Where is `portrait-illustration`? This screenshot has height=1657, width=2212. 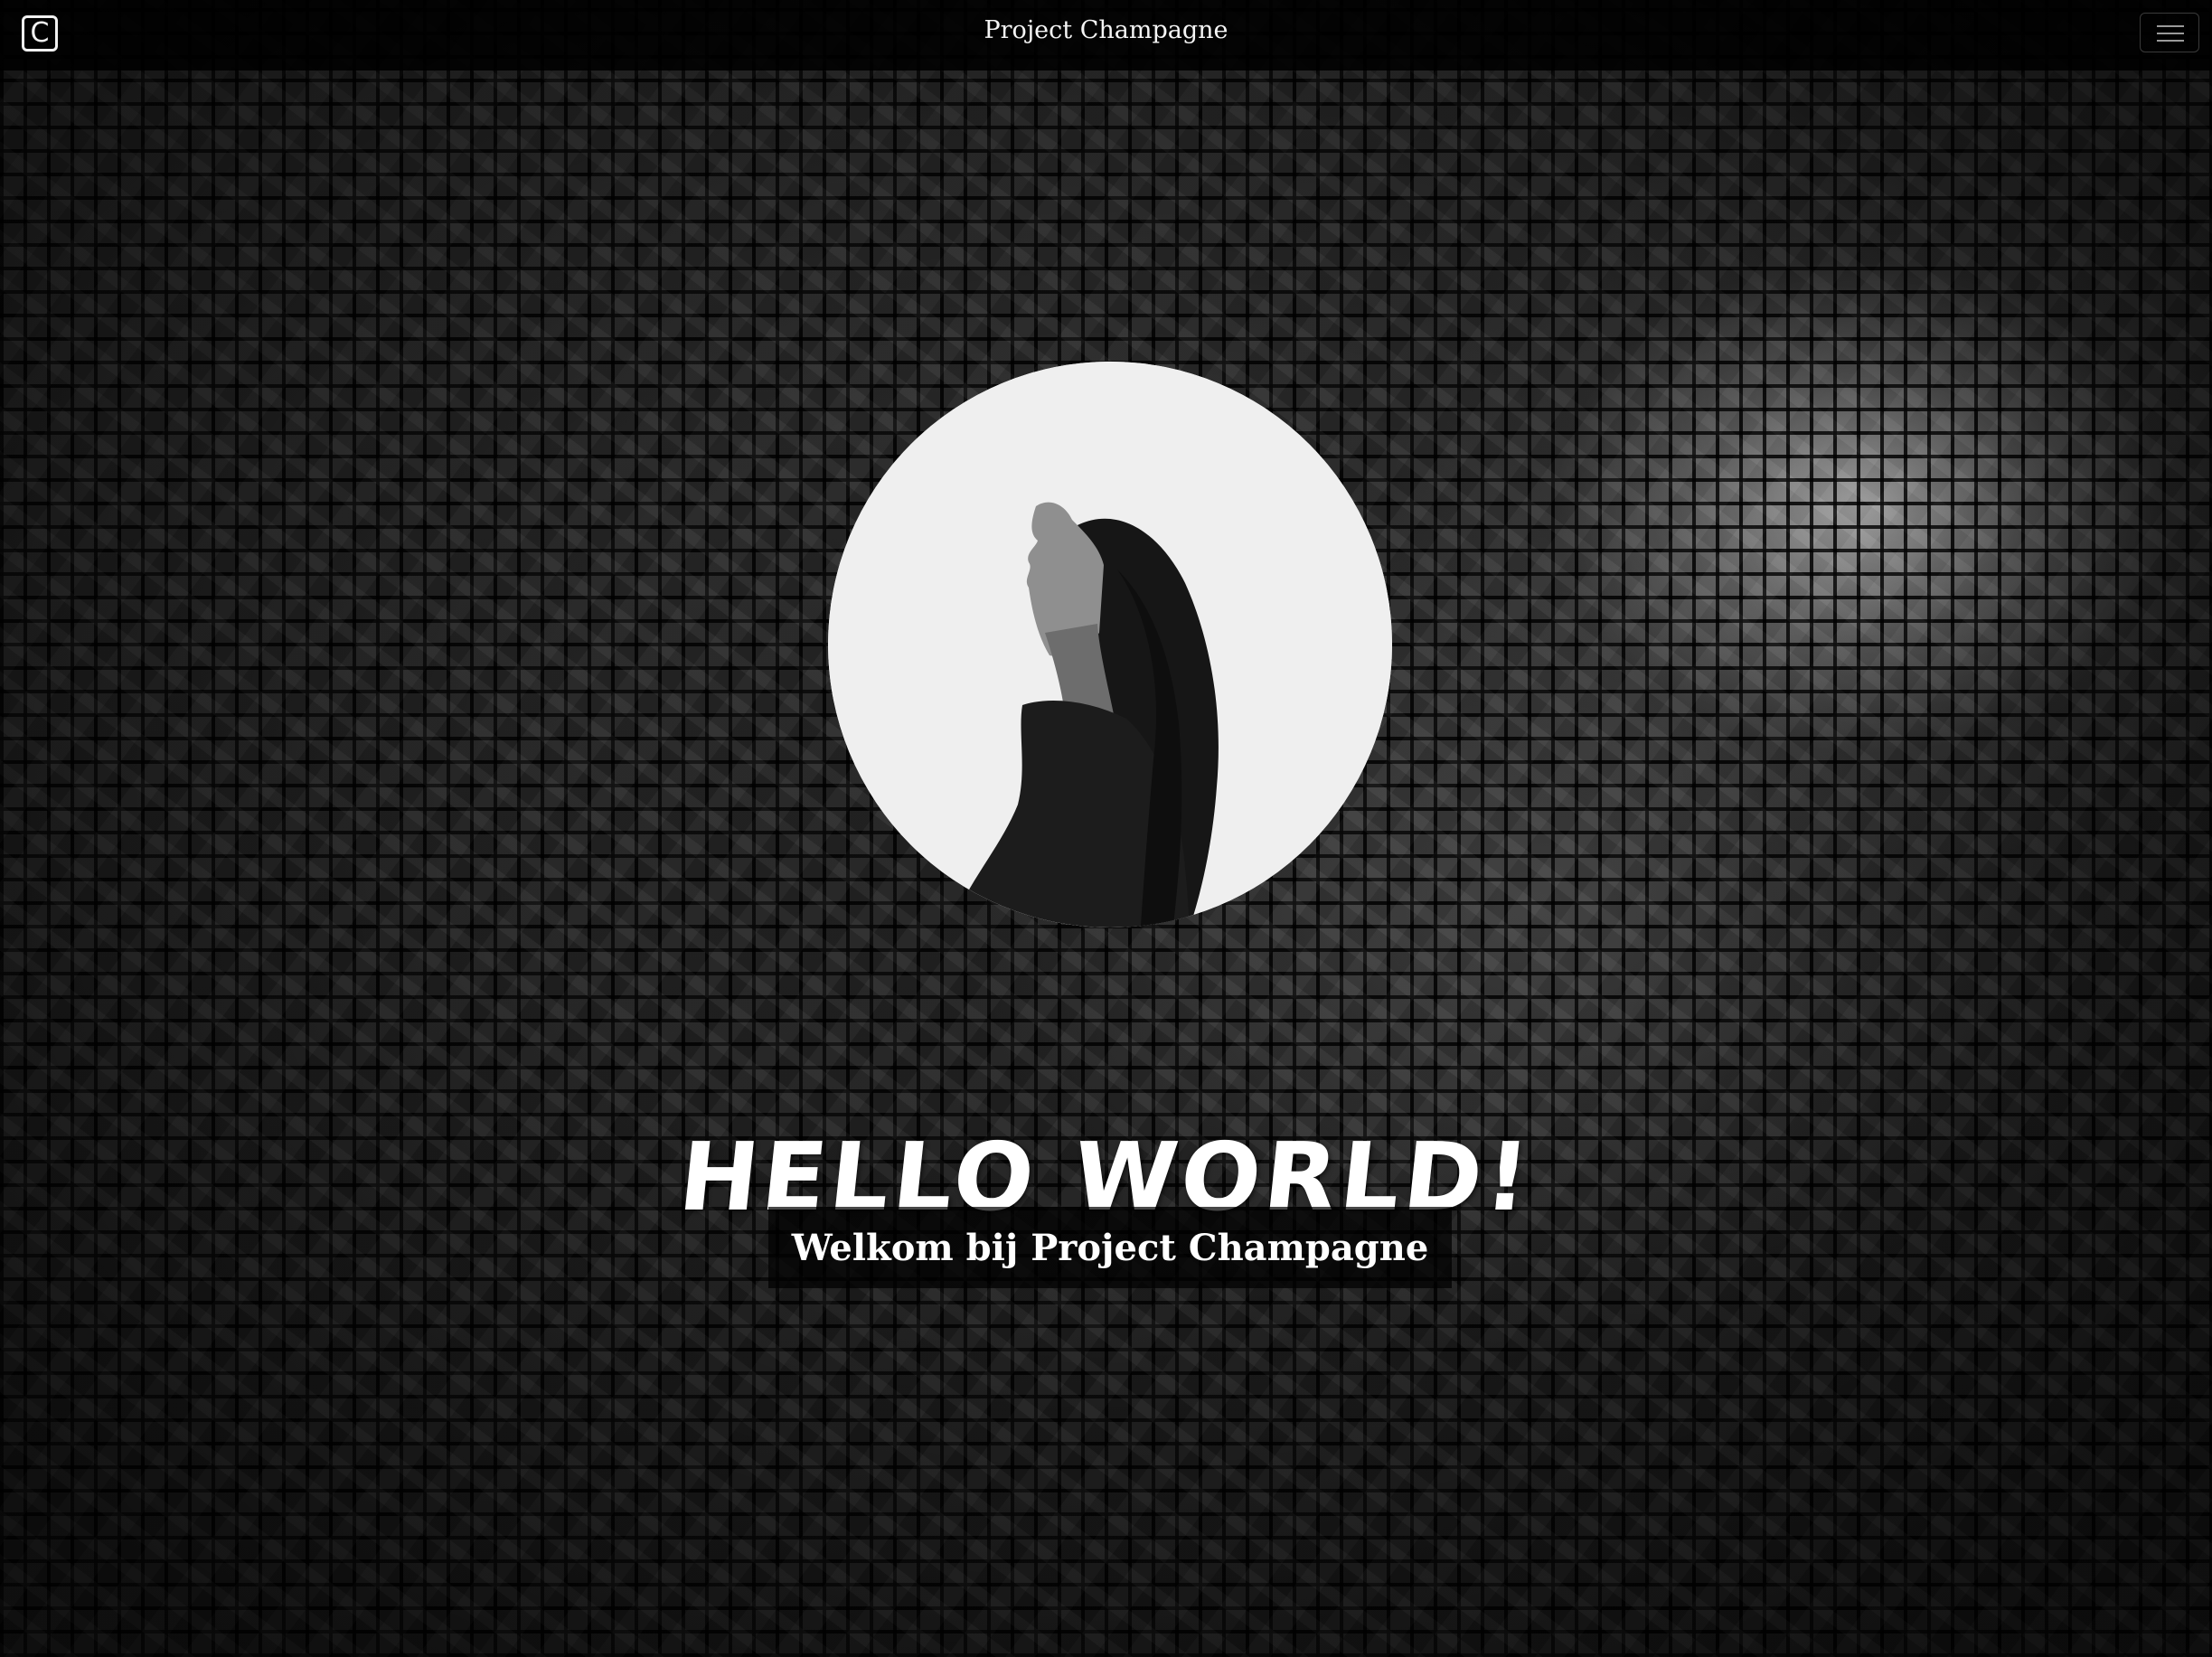 portrait-illustration is located at coordinates (1110, 644).